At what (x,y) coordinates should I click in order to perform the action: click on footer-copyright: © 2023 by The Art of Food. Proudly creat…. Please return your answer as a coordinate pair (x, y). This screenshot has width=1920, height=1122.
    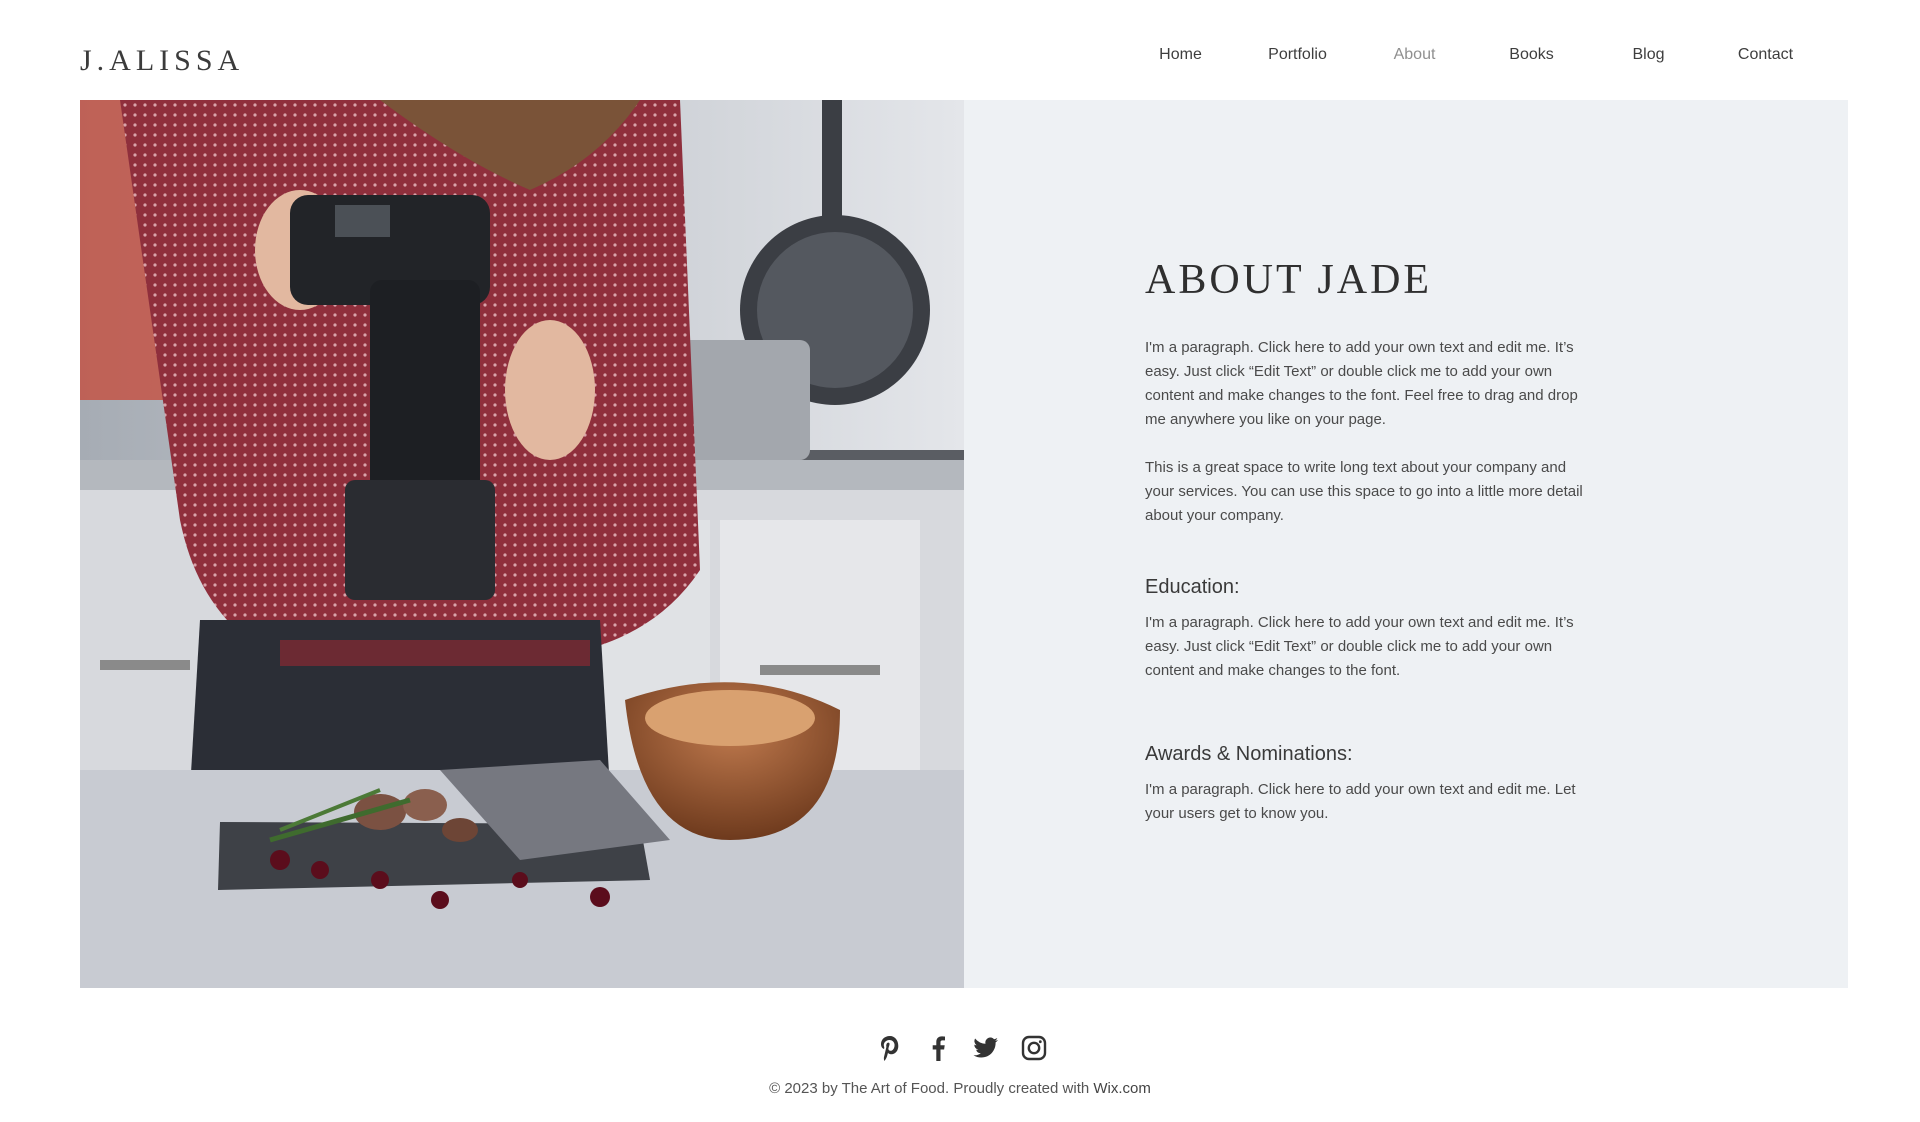
    Looking at the image, I should click on (960, 1088).